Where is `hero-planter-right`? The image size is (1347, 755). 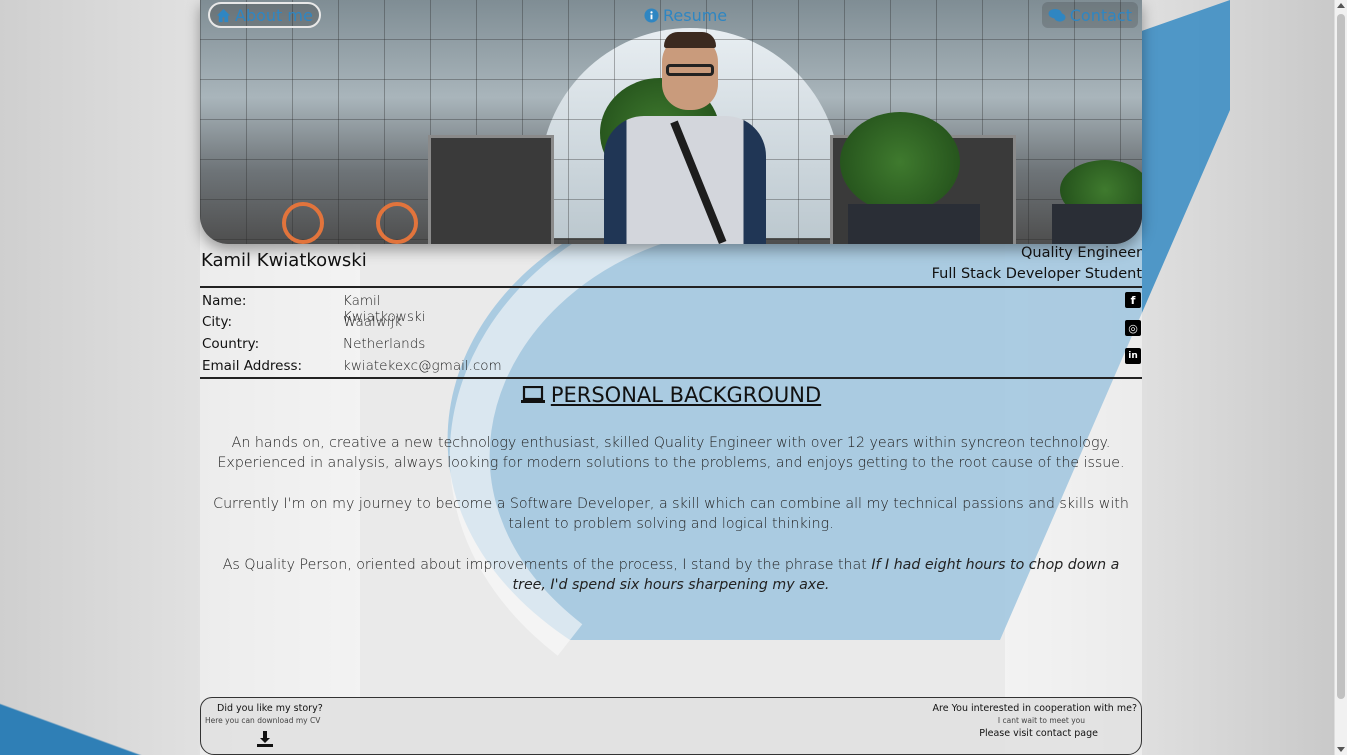 hero-planter-right is located at coordinates (1097, 224).